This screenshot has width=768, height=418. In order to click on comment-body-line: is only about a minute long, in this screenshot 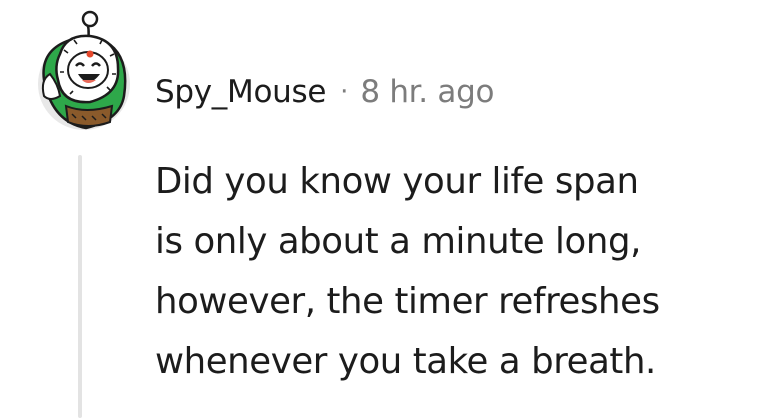, I will do `click(398, 241)`.